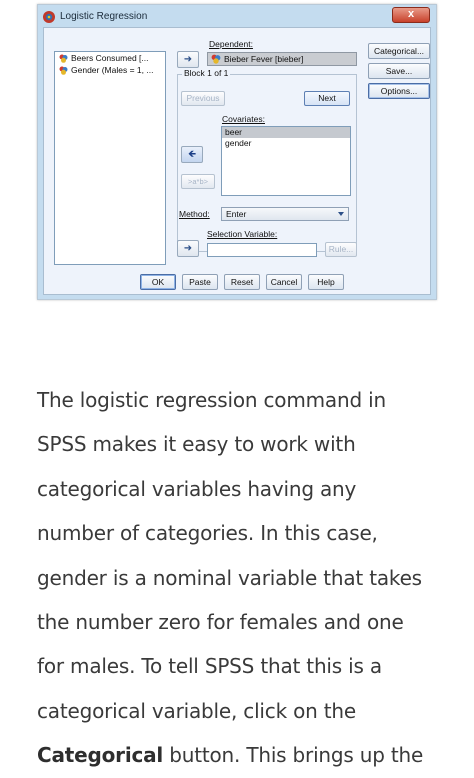 Image resolution: width=474 pixels, height=778 pixels. What do you see at coordinates (286, 143) in the screenshot?
I see `covariate-item-gender: gender` at bounding box center [286, 143].